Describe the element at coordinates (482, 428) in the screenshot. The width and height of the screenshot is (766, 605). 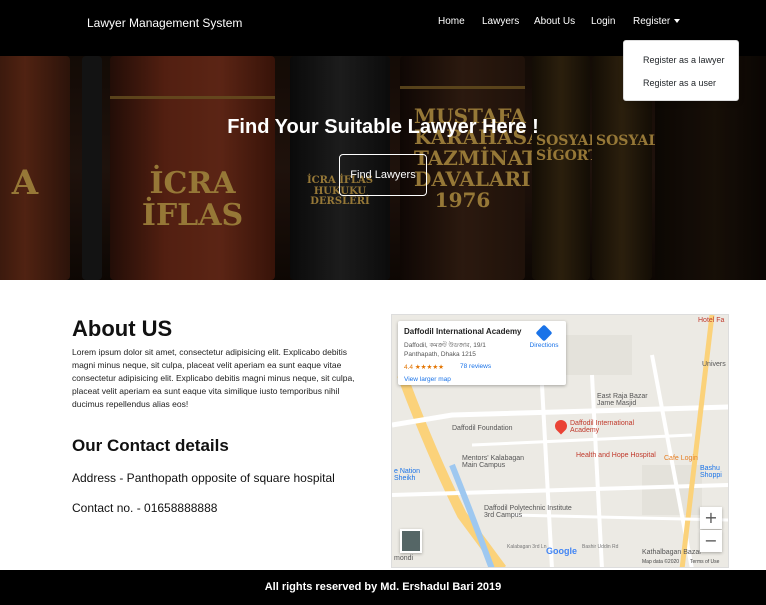
I see `map-label: Daffodil Foundation` at that location.